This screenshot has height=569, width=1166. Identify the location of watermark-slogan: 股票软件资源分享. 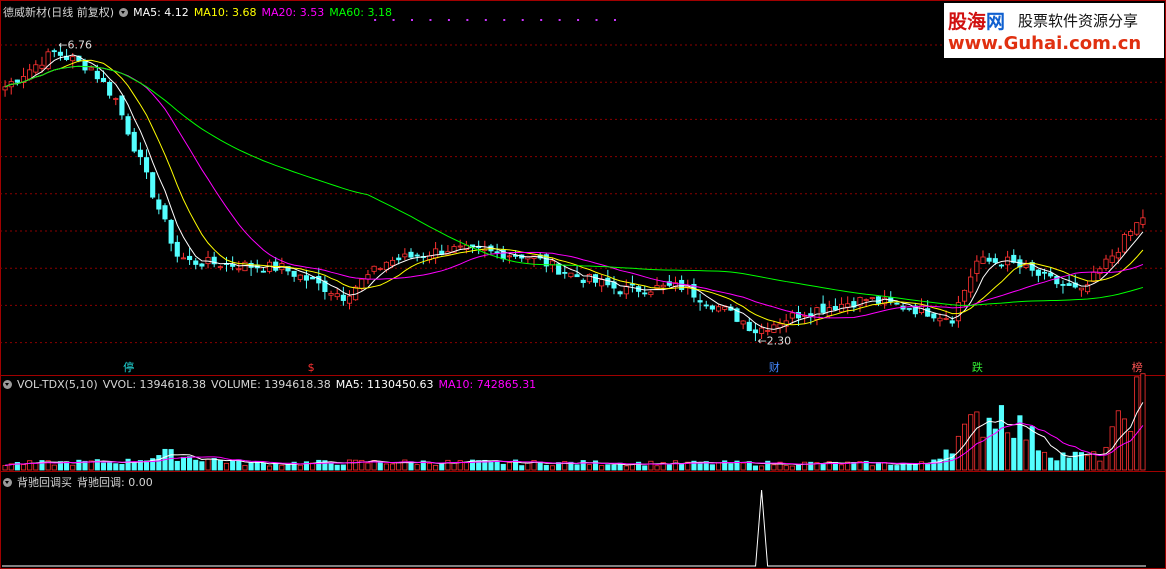
(1078, 21).